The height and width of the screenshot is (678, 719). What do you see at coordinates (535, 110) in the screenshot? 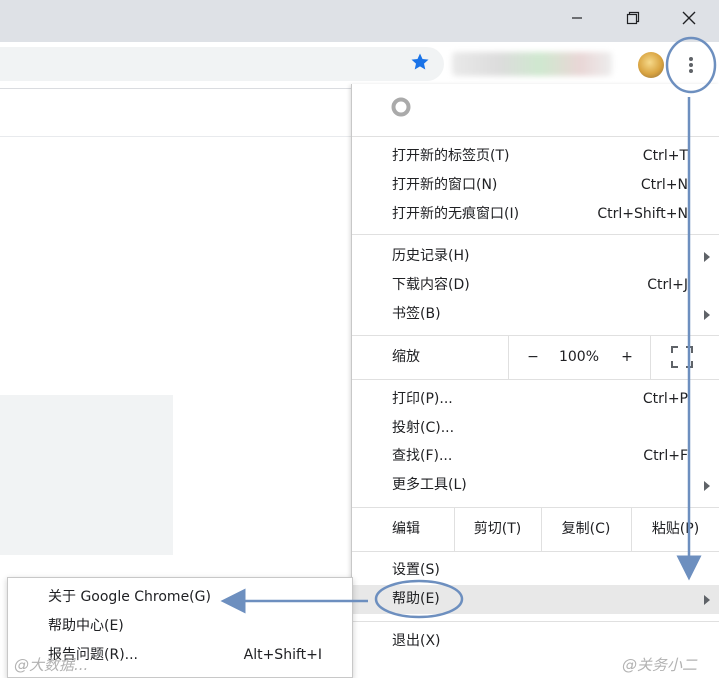
I see `menu-header` at bounding box center [535, 110].